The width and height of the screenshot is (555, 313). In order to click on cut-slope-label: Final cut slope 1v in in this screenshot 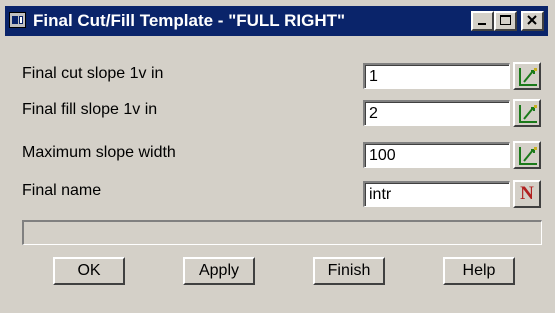, I will do `click(93, 73)`.